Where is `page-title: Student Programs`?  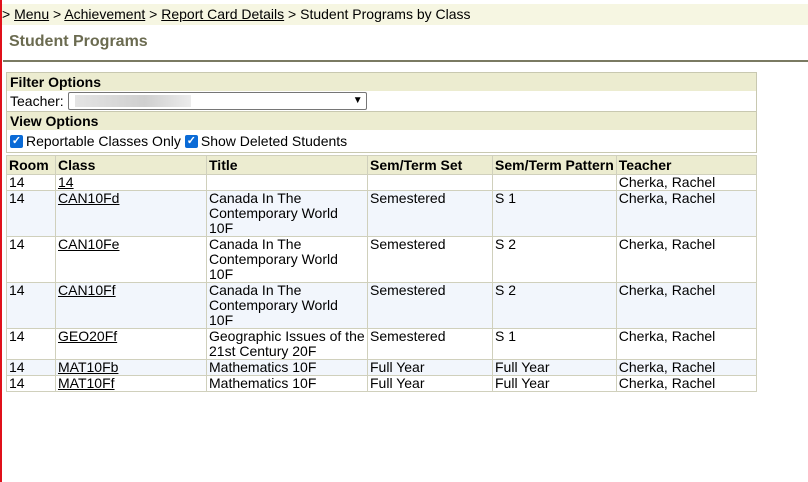
page-title: Student Programs is located at coordinates (78, 41).